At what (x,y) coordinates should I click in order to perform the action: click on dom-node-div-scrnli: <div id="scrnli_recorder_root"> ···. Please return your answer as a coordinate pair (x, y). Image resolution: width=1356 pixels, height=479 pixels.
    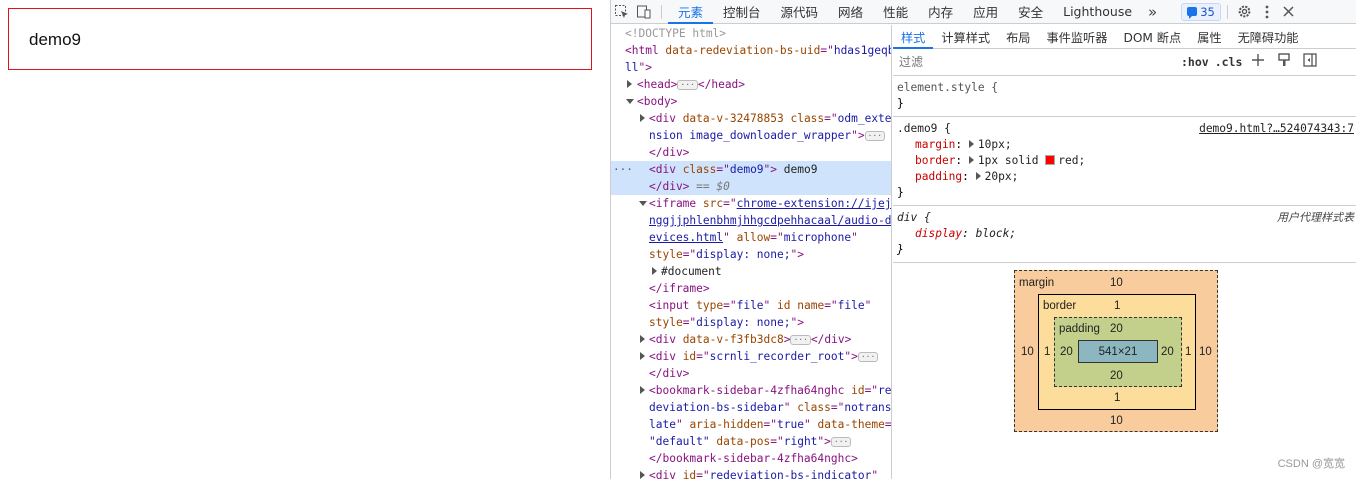
    Looking at the image, I should click on (751, 356).